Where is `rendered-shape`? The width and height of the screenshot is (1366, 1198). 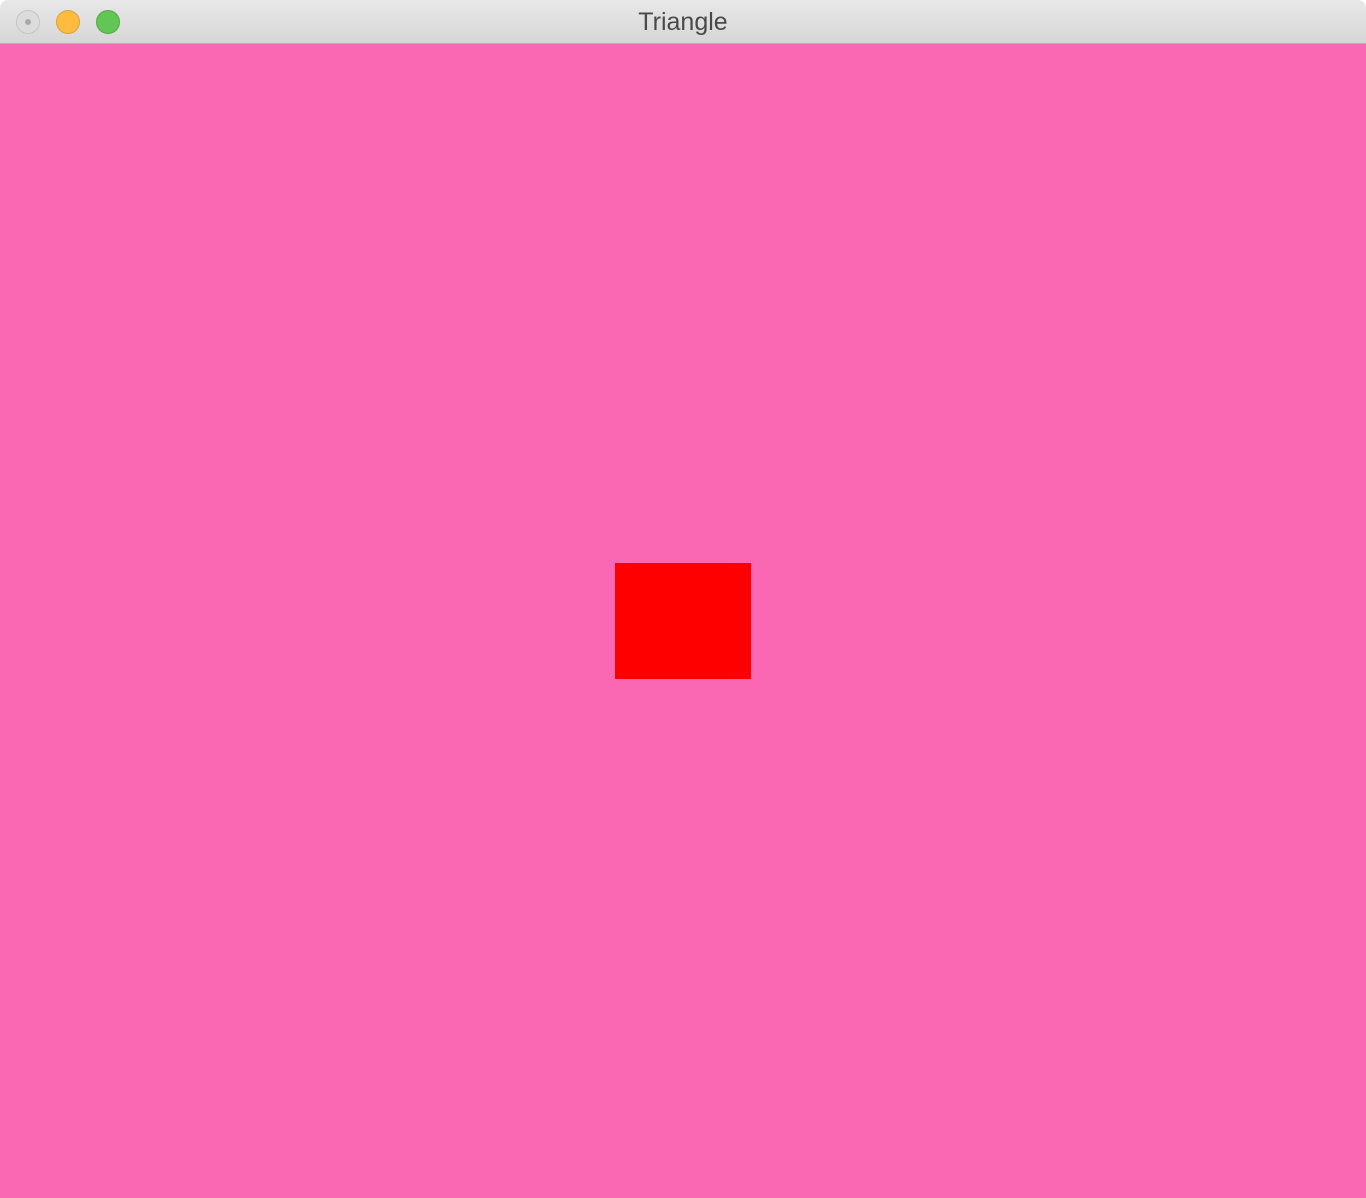 rendered-shape is located at coordinates (683, 621).